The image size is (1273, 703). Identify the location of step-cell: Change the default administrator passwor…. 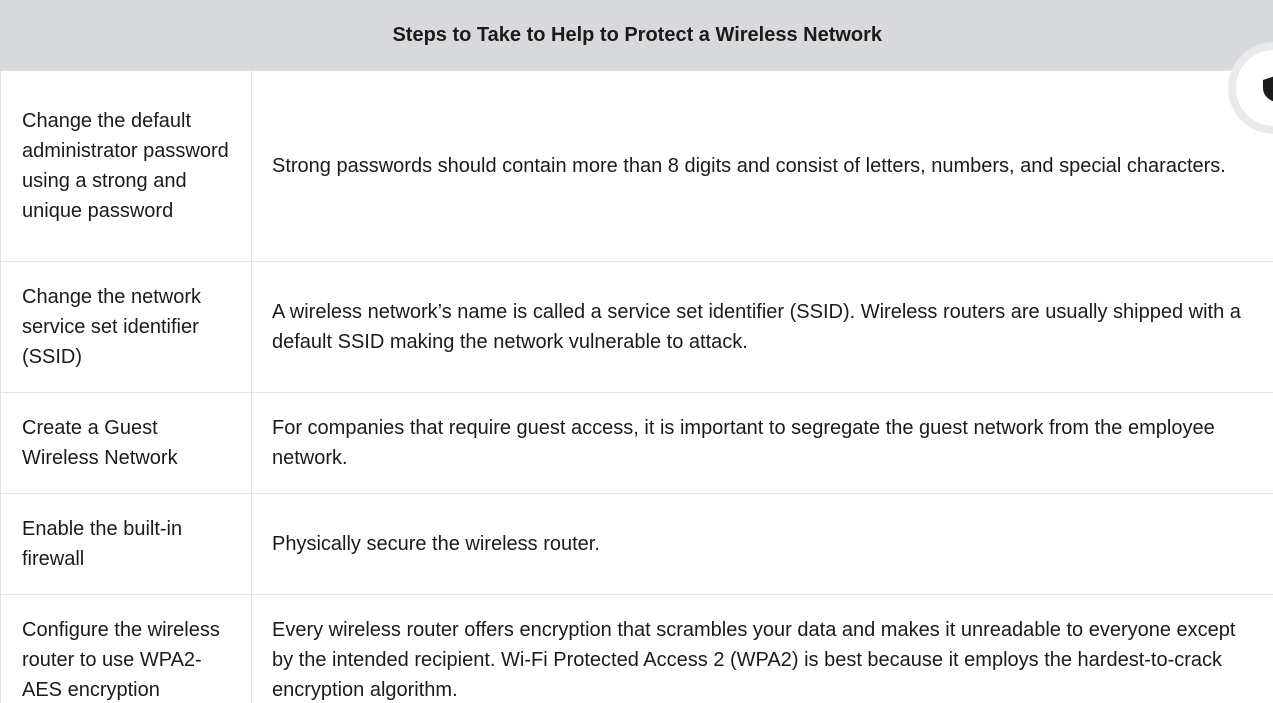
(126, 166).